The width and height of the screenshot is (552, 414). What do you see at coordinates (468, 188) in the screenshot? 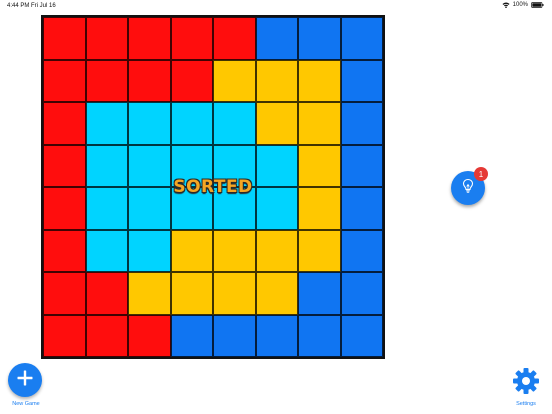
I see `lightbulb-icon` at bounding box center [468, 188].